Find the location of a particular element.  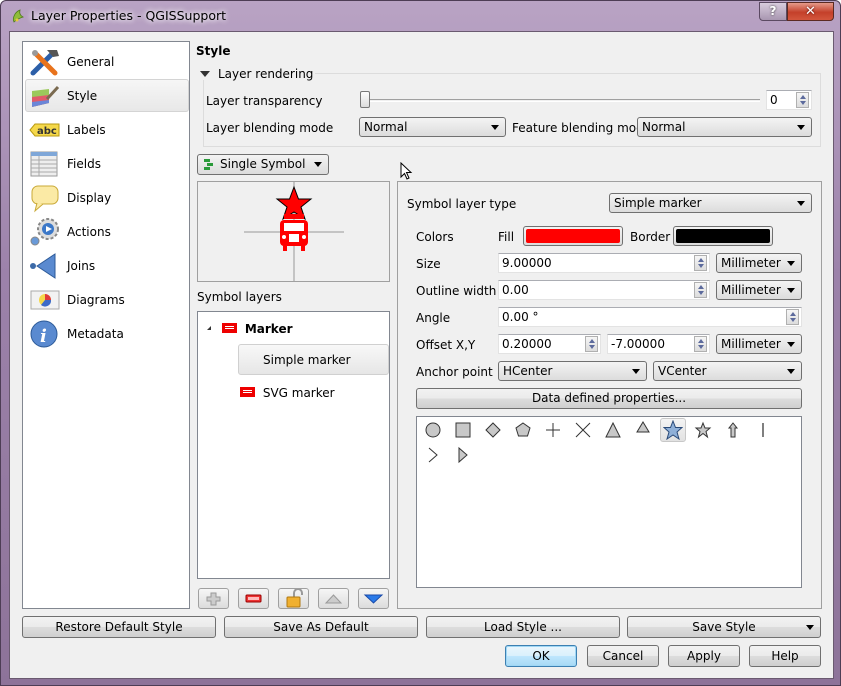

sidebar-item-label: Style is located at coordinates (82, 96).